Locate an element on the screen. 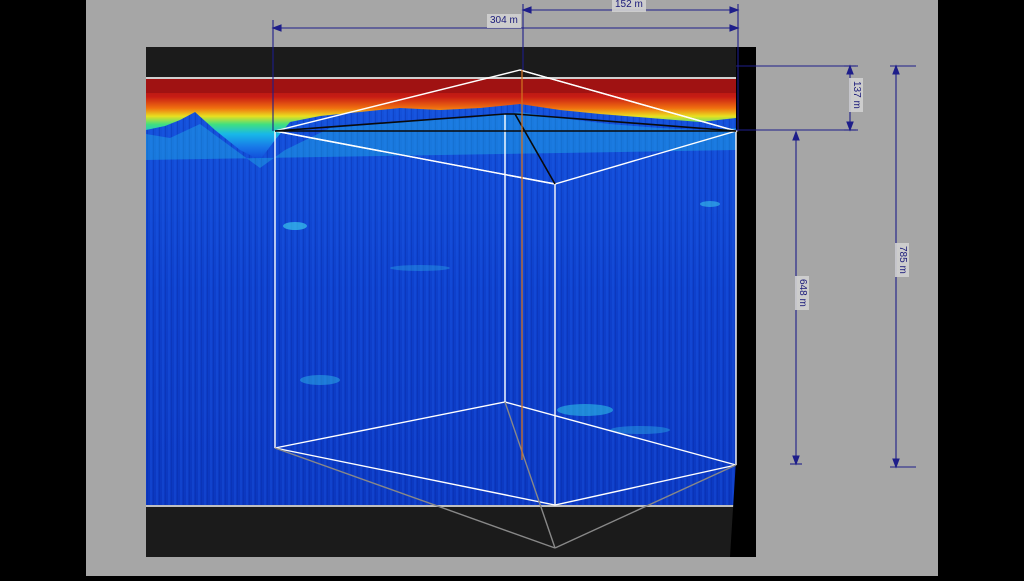 The height and width of the screenshot is (581, 1024). width-label: 304 m is located at coordinates (504, 21).